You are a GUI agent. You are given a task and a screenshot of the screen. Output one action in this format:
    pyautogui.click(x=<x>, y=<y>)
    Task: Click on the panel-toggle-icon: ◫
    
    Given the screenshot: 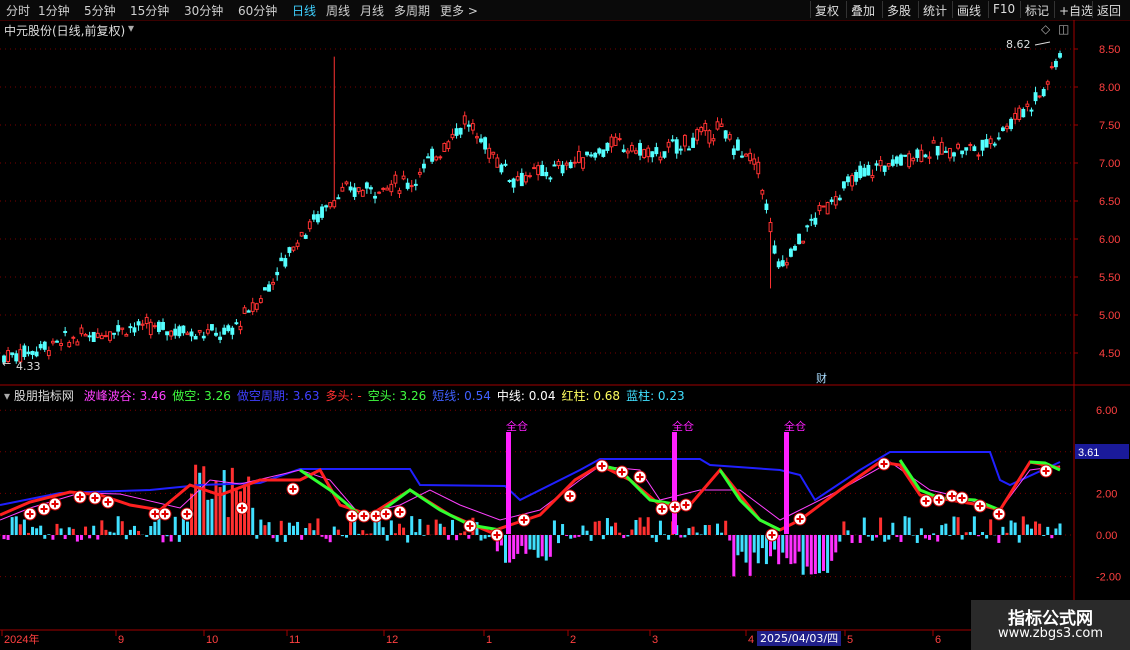 What is the action you would take?
    pyautogui.click(x=1063, y=29)
    